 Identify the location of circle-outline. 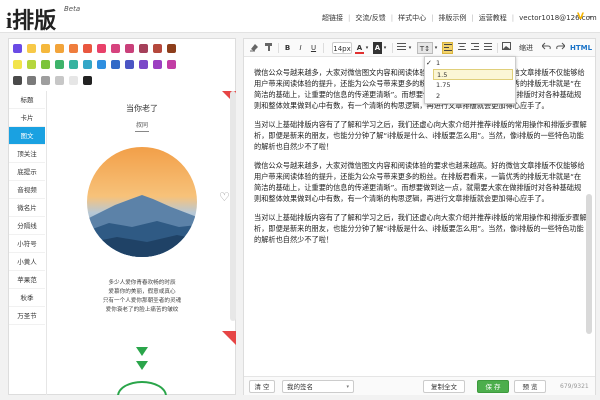
(142, 388).